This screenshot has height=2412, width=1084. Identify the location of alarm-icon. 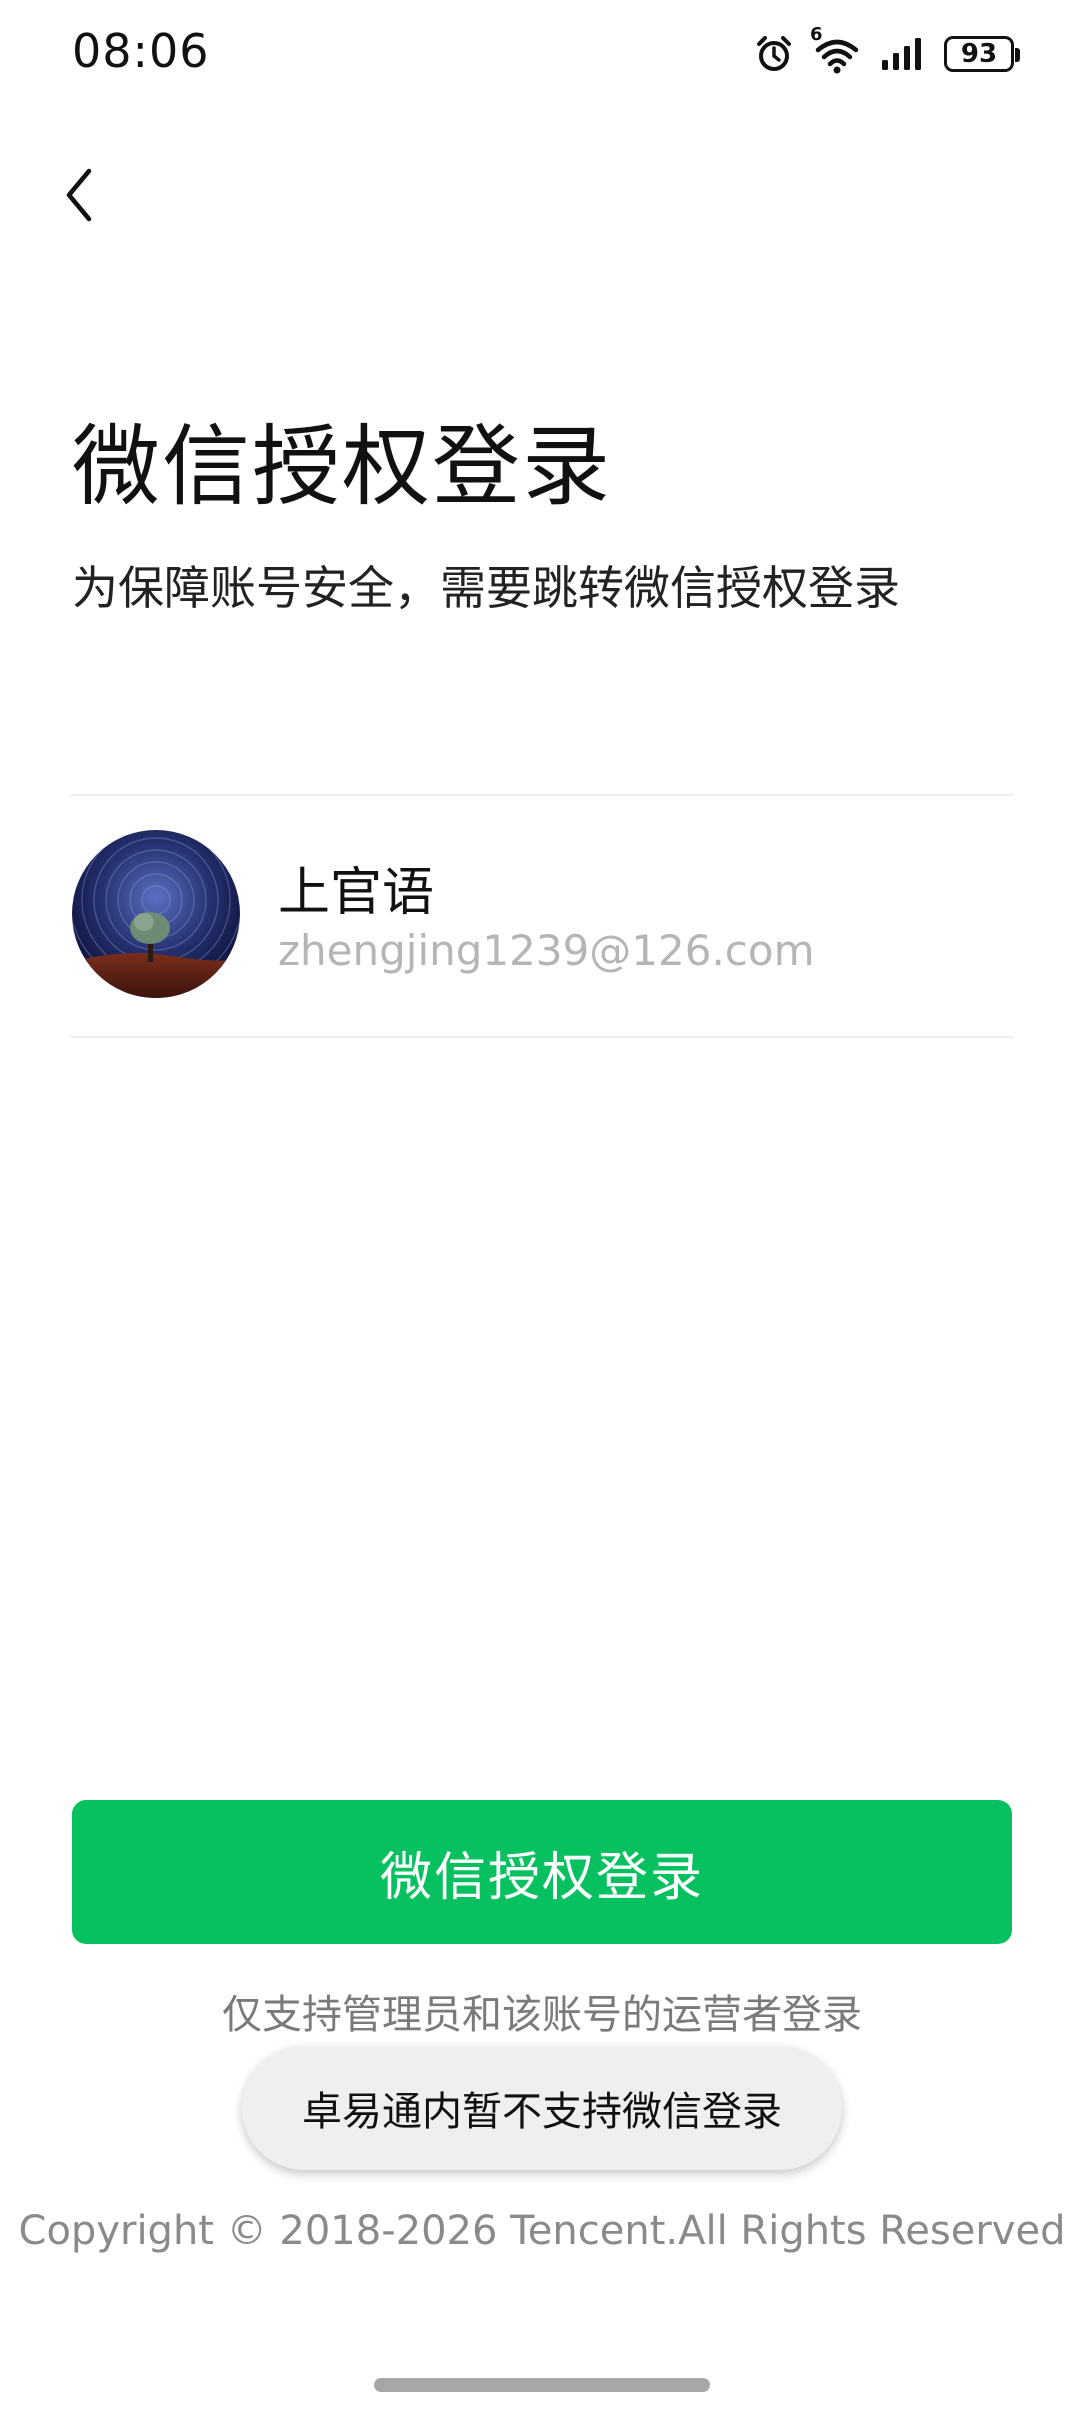
(774, 54).